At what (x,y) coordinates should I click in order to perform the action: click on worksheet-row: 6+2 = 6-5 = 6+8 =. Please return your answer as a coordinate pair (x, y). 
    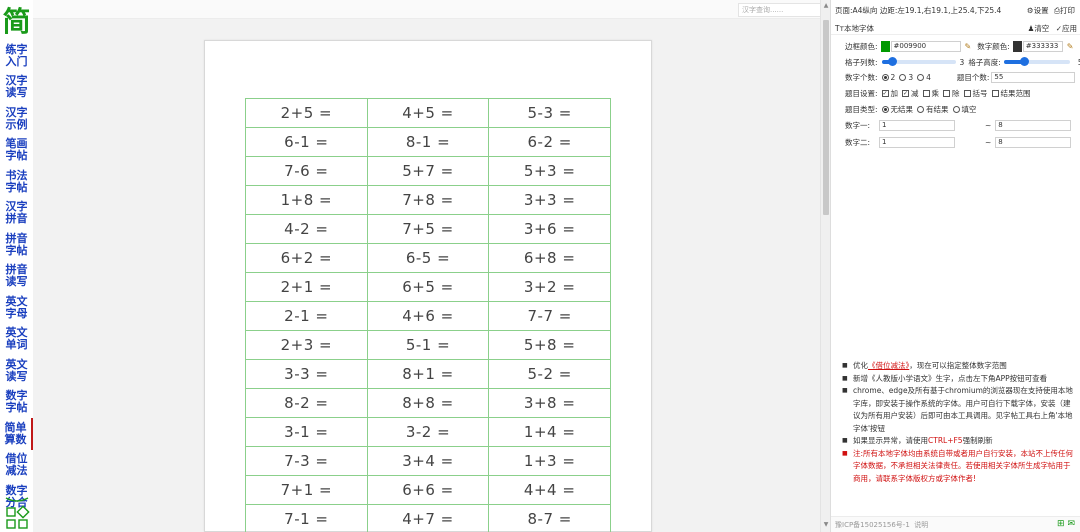
    Looking at the image, I should click on (428, 258).